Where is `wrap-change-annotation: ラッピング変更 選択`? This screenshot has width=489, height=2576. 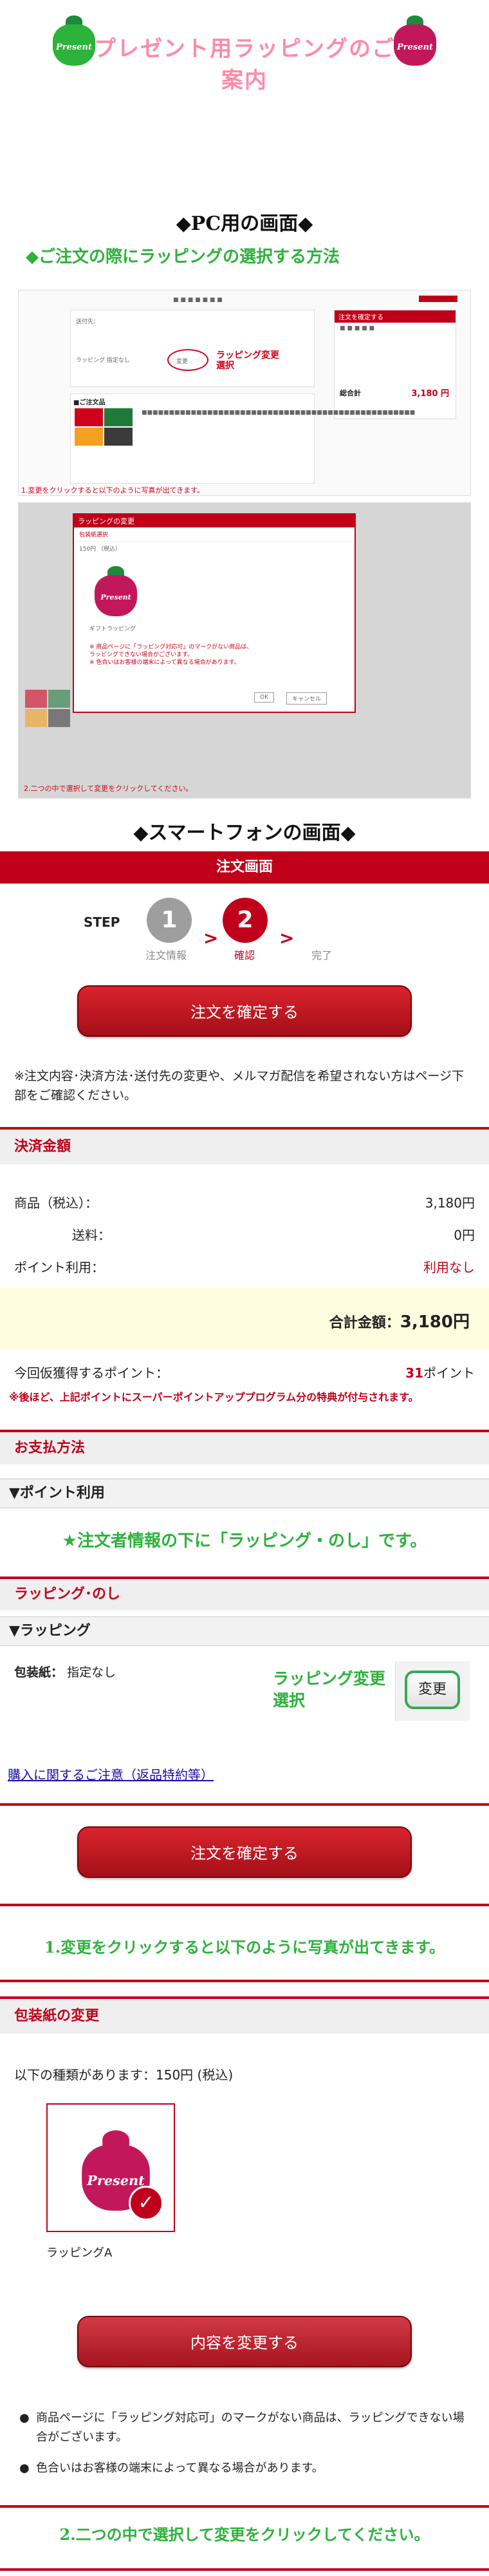 wrap-change-annotation: ラッピング変更 選択 is located at coordinates (329, 1690).